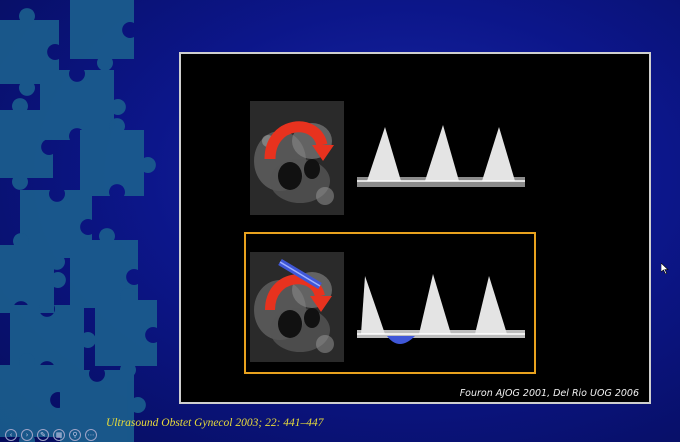 The width and height of the screenshot is (680, 442). Describe the element at coordinates (75, 435) in the screenshot. I see `zoom-icon: ⚲` at that location.